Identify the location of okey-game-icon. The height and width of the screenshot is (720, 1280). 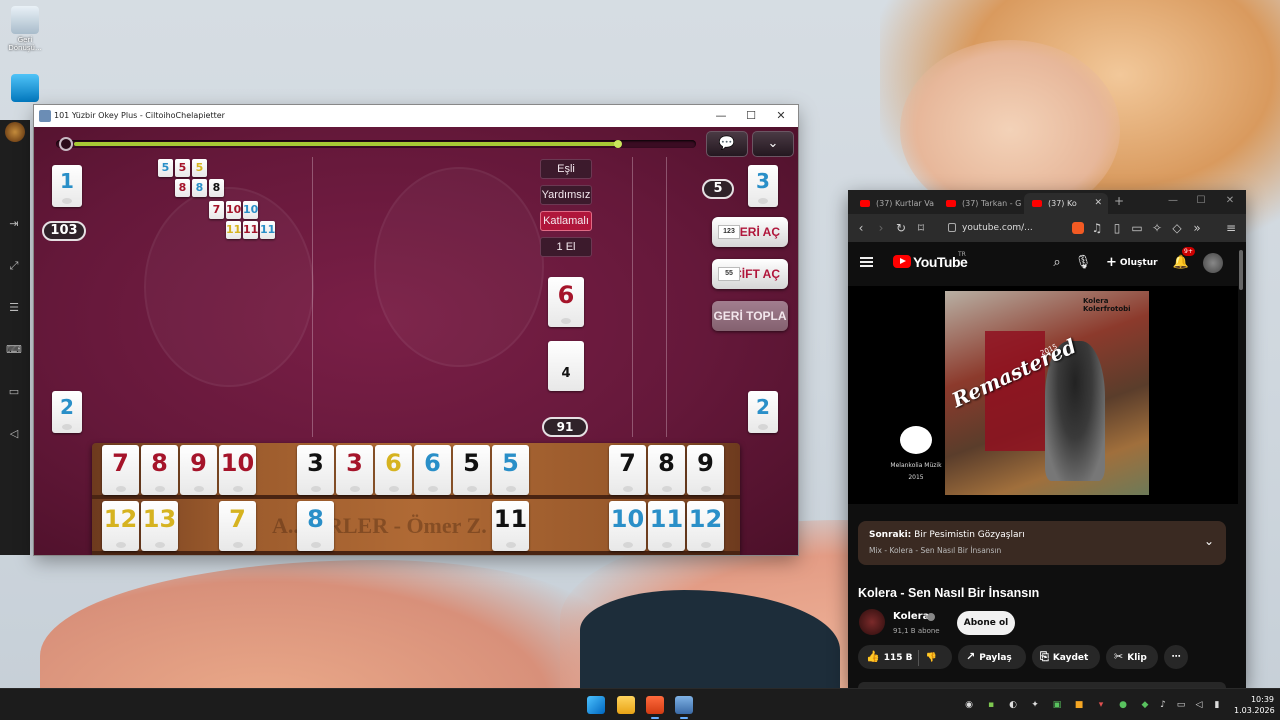
(684, 705).